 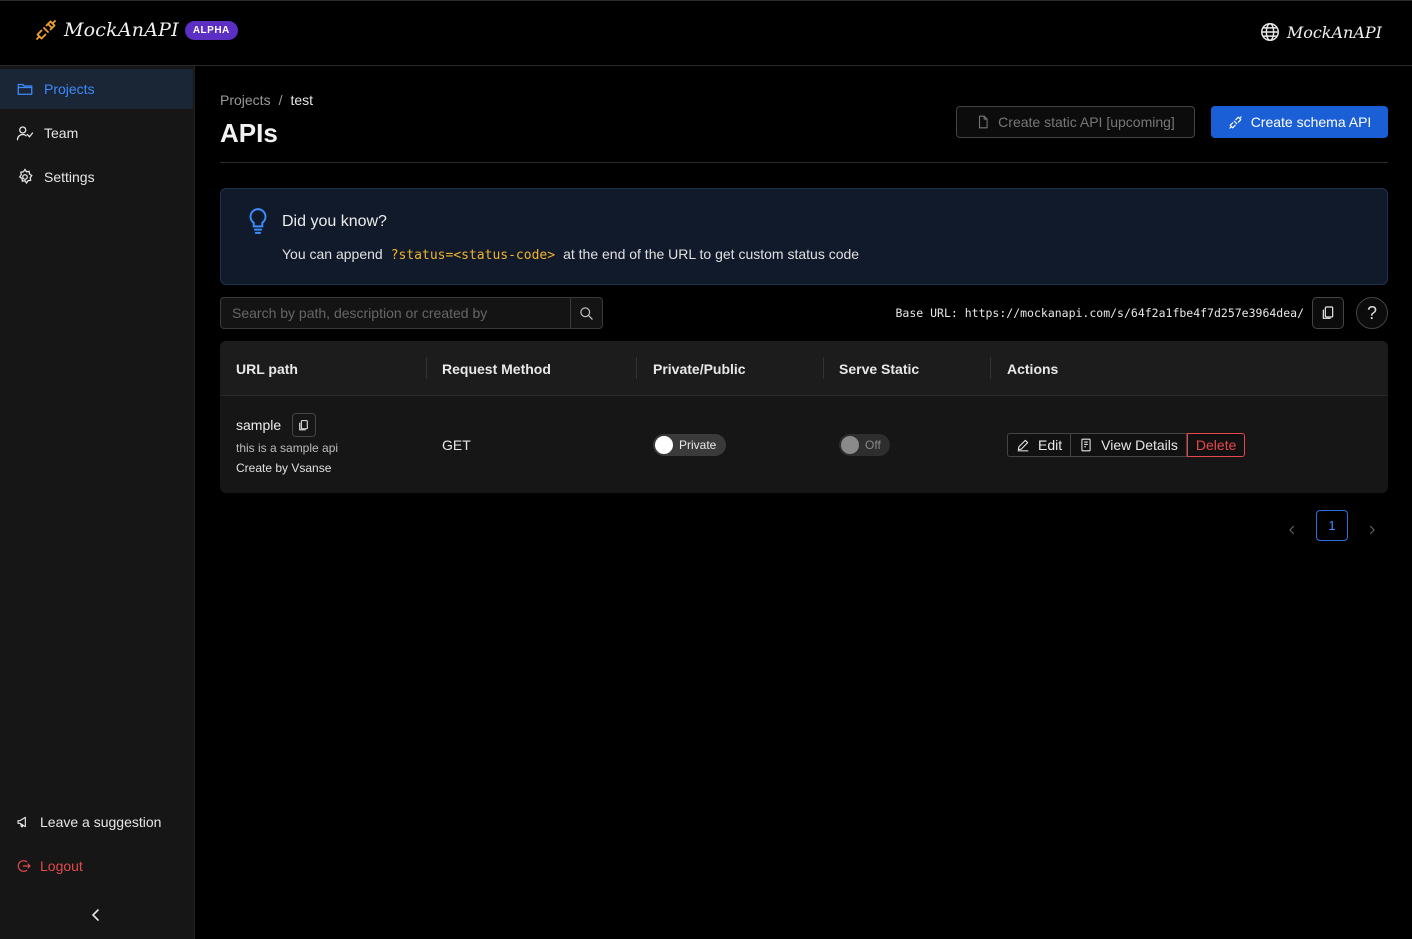 What do you see at coordinates (96, 866) in the screenshot?
I see `logout-button: Logout` at bounding box center [96, 866].